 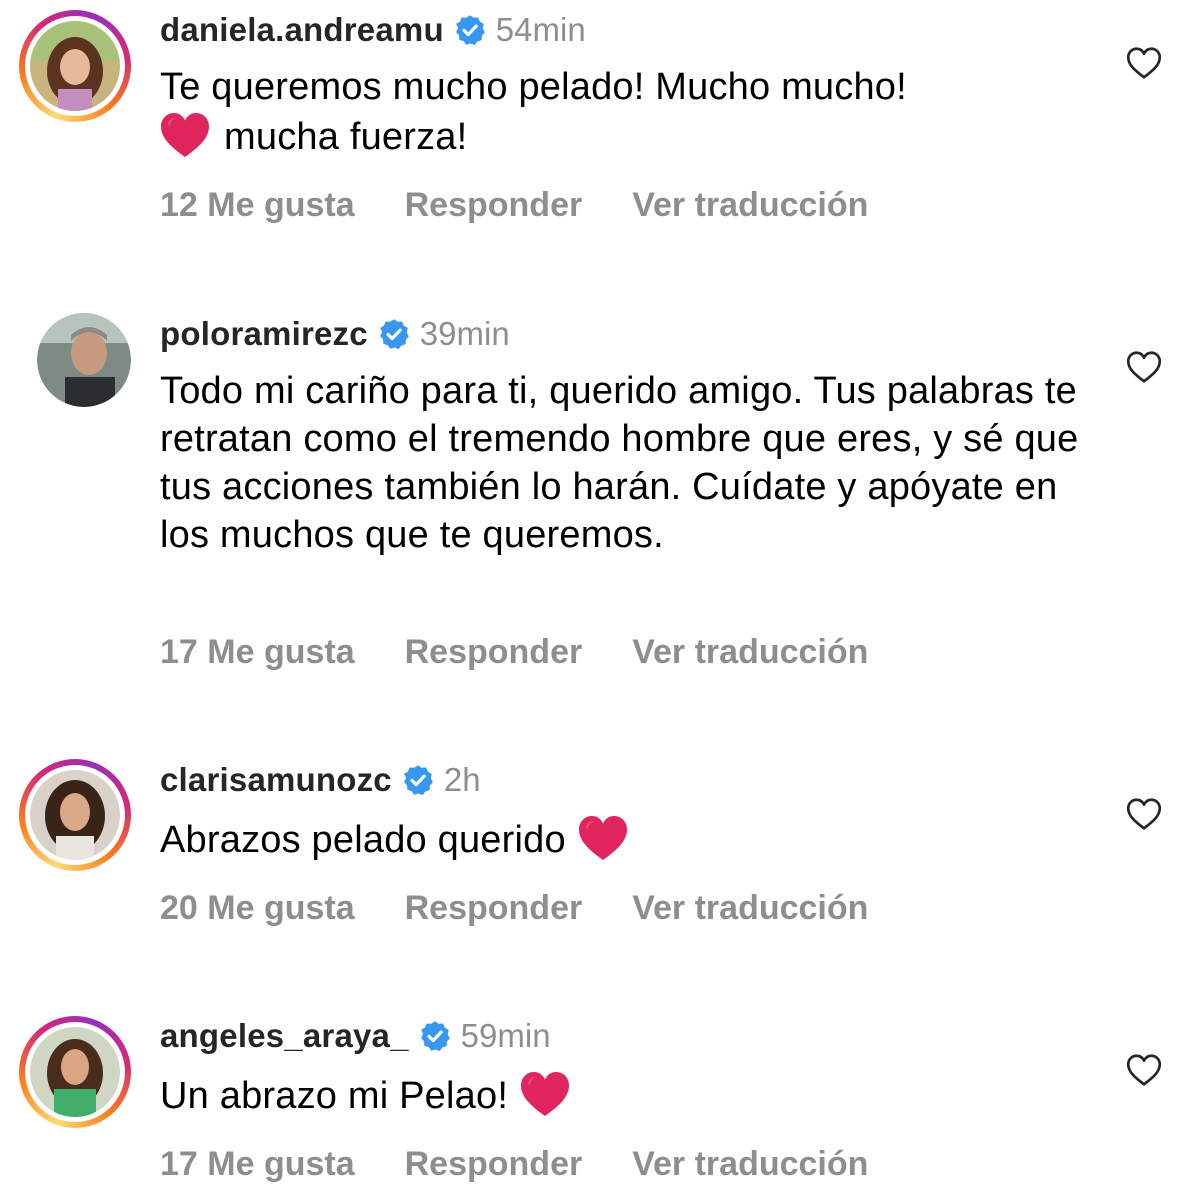 I want to click on comment-text: Un abrazo mi Pelao!, so click(x=625, y=1095).